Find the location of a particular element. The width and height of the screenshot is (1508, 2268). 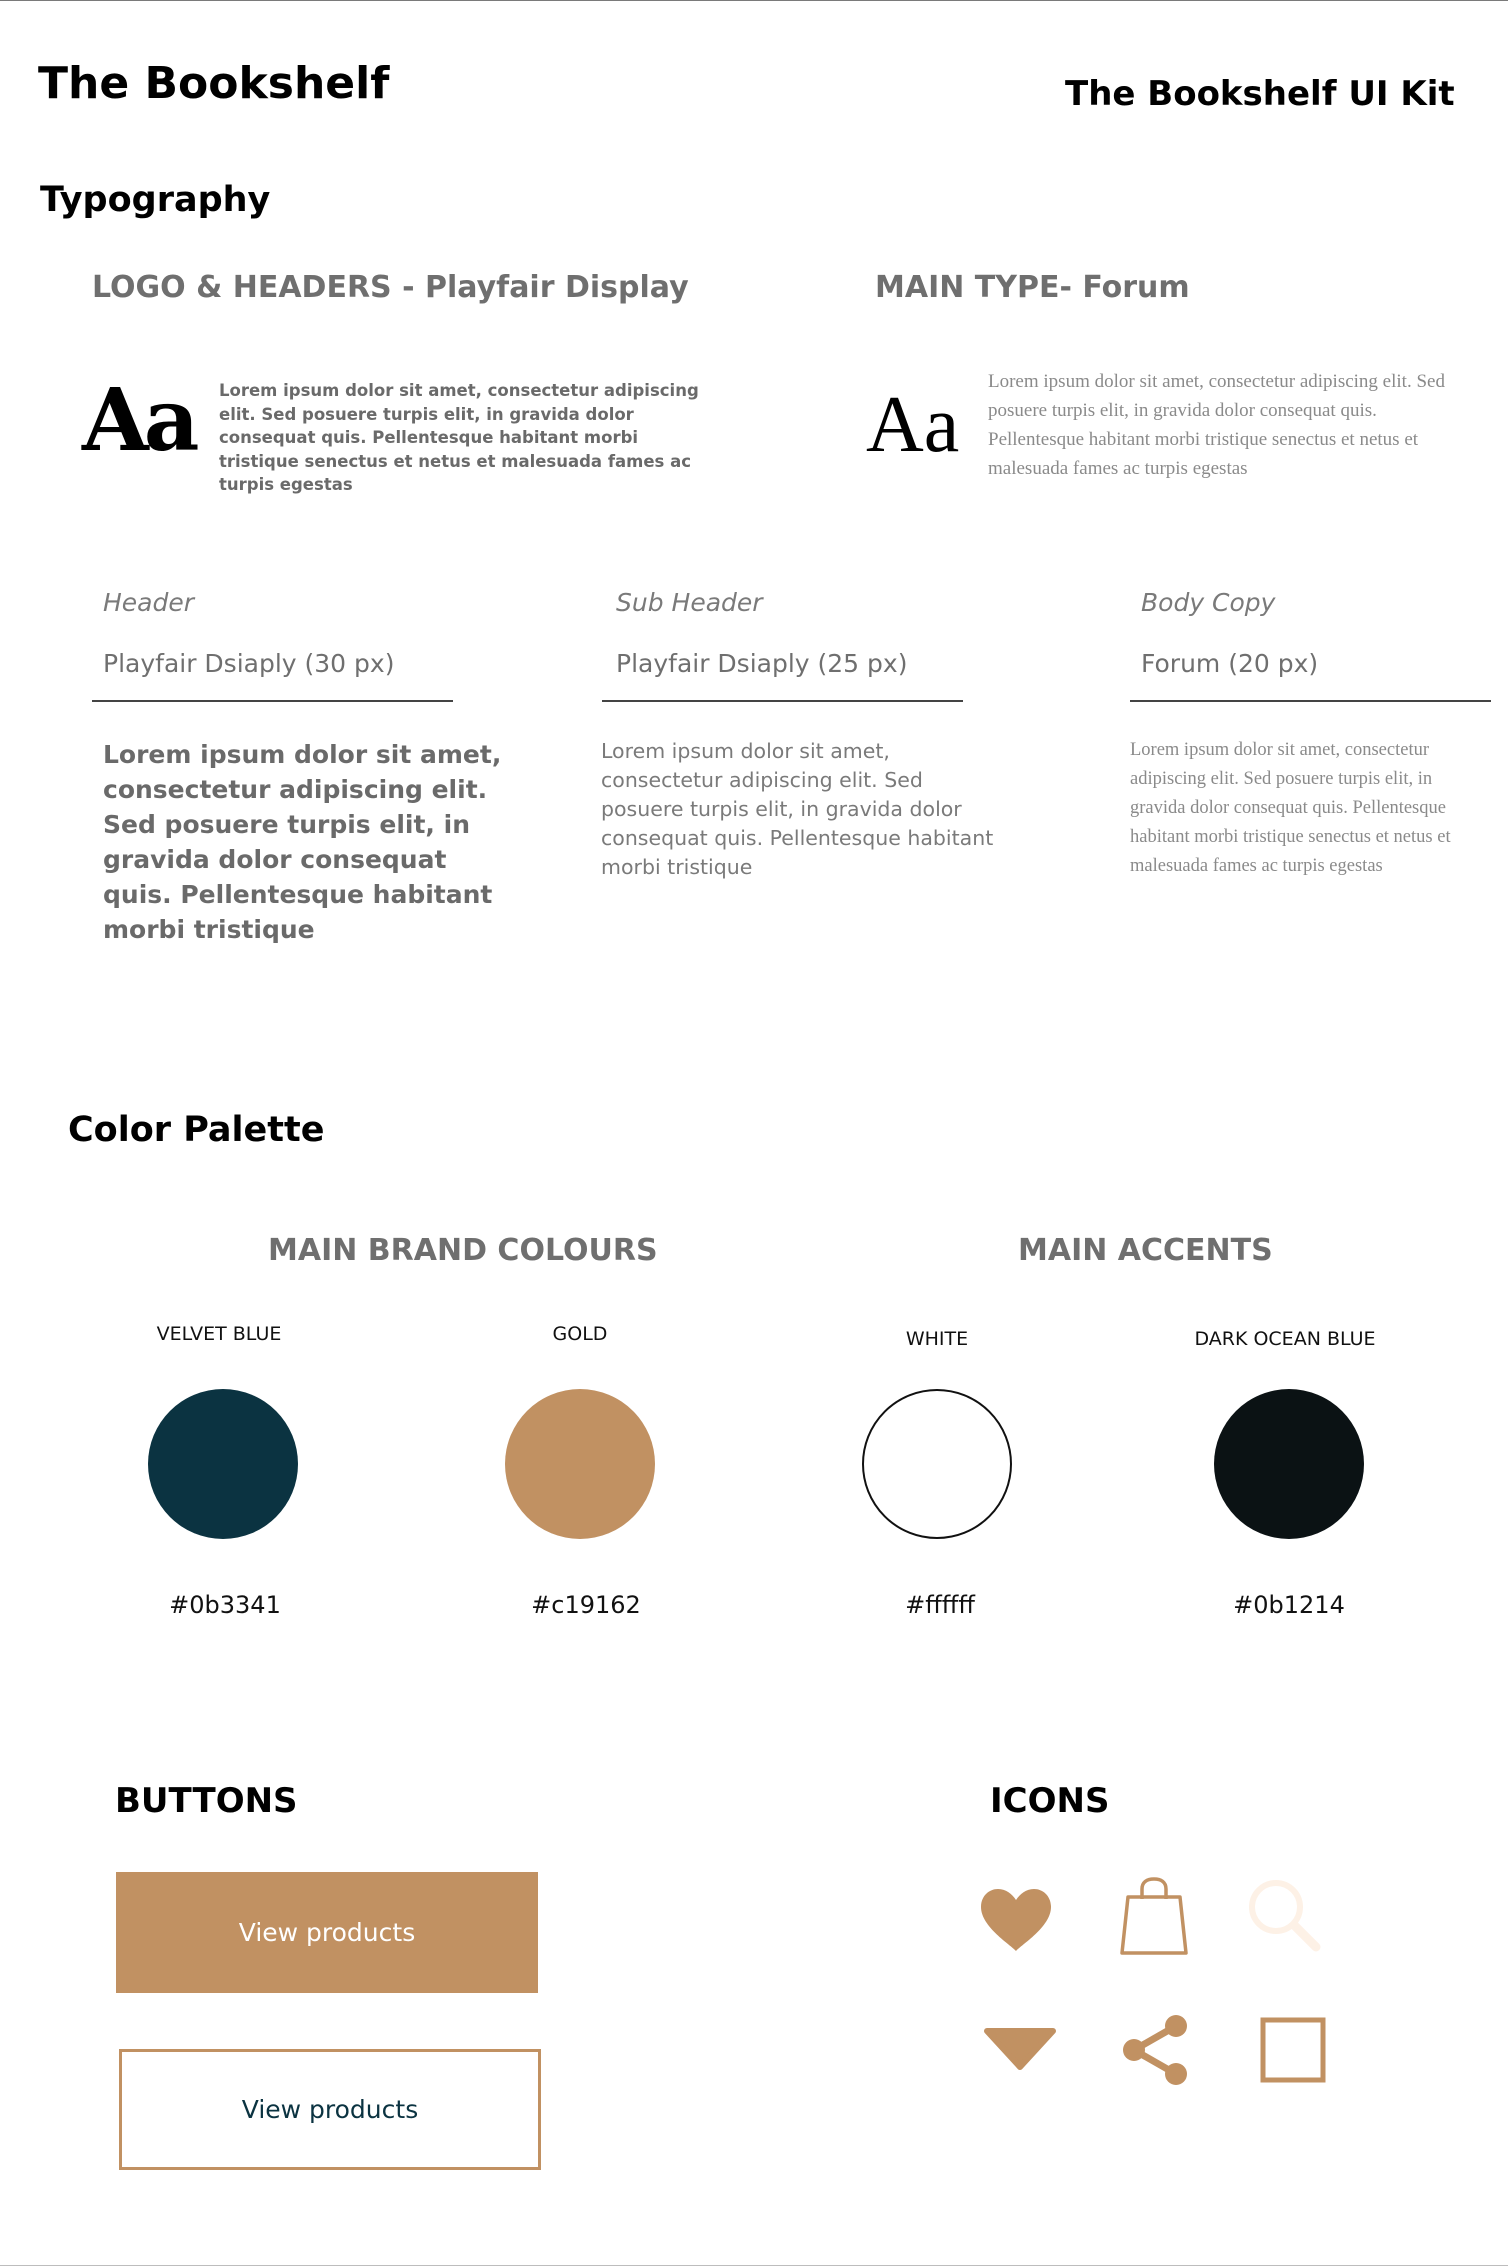

forum-specimen: Aa is located at coordinates (913, 425).